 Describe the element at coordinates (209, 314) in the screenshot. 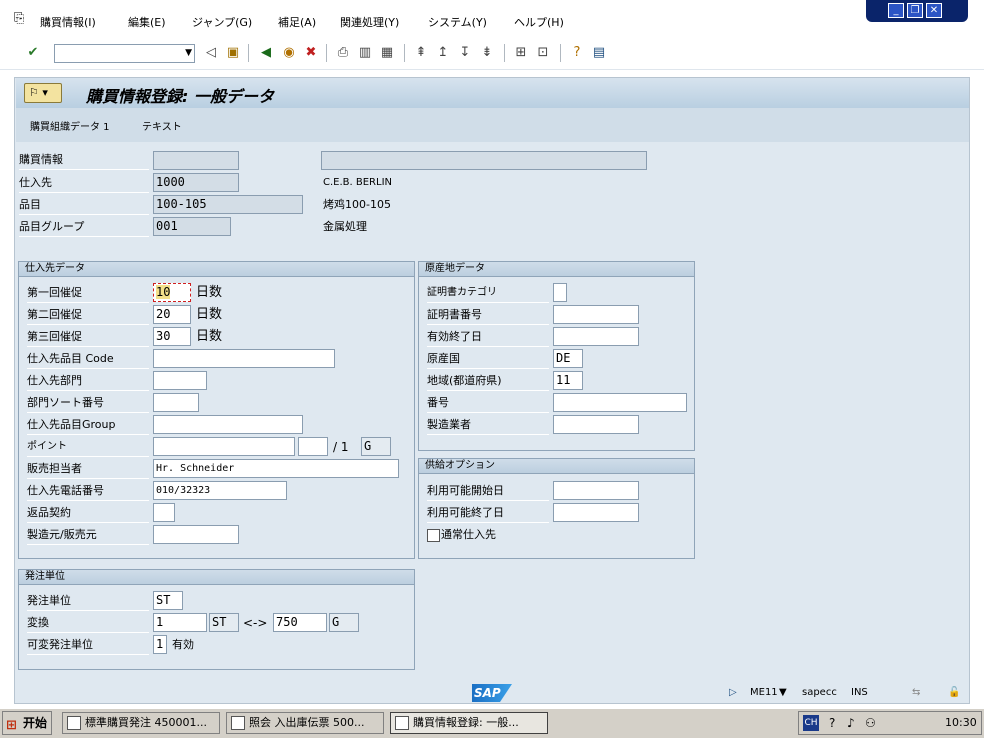

I see `second-reminder-unit: 日数` at that location.